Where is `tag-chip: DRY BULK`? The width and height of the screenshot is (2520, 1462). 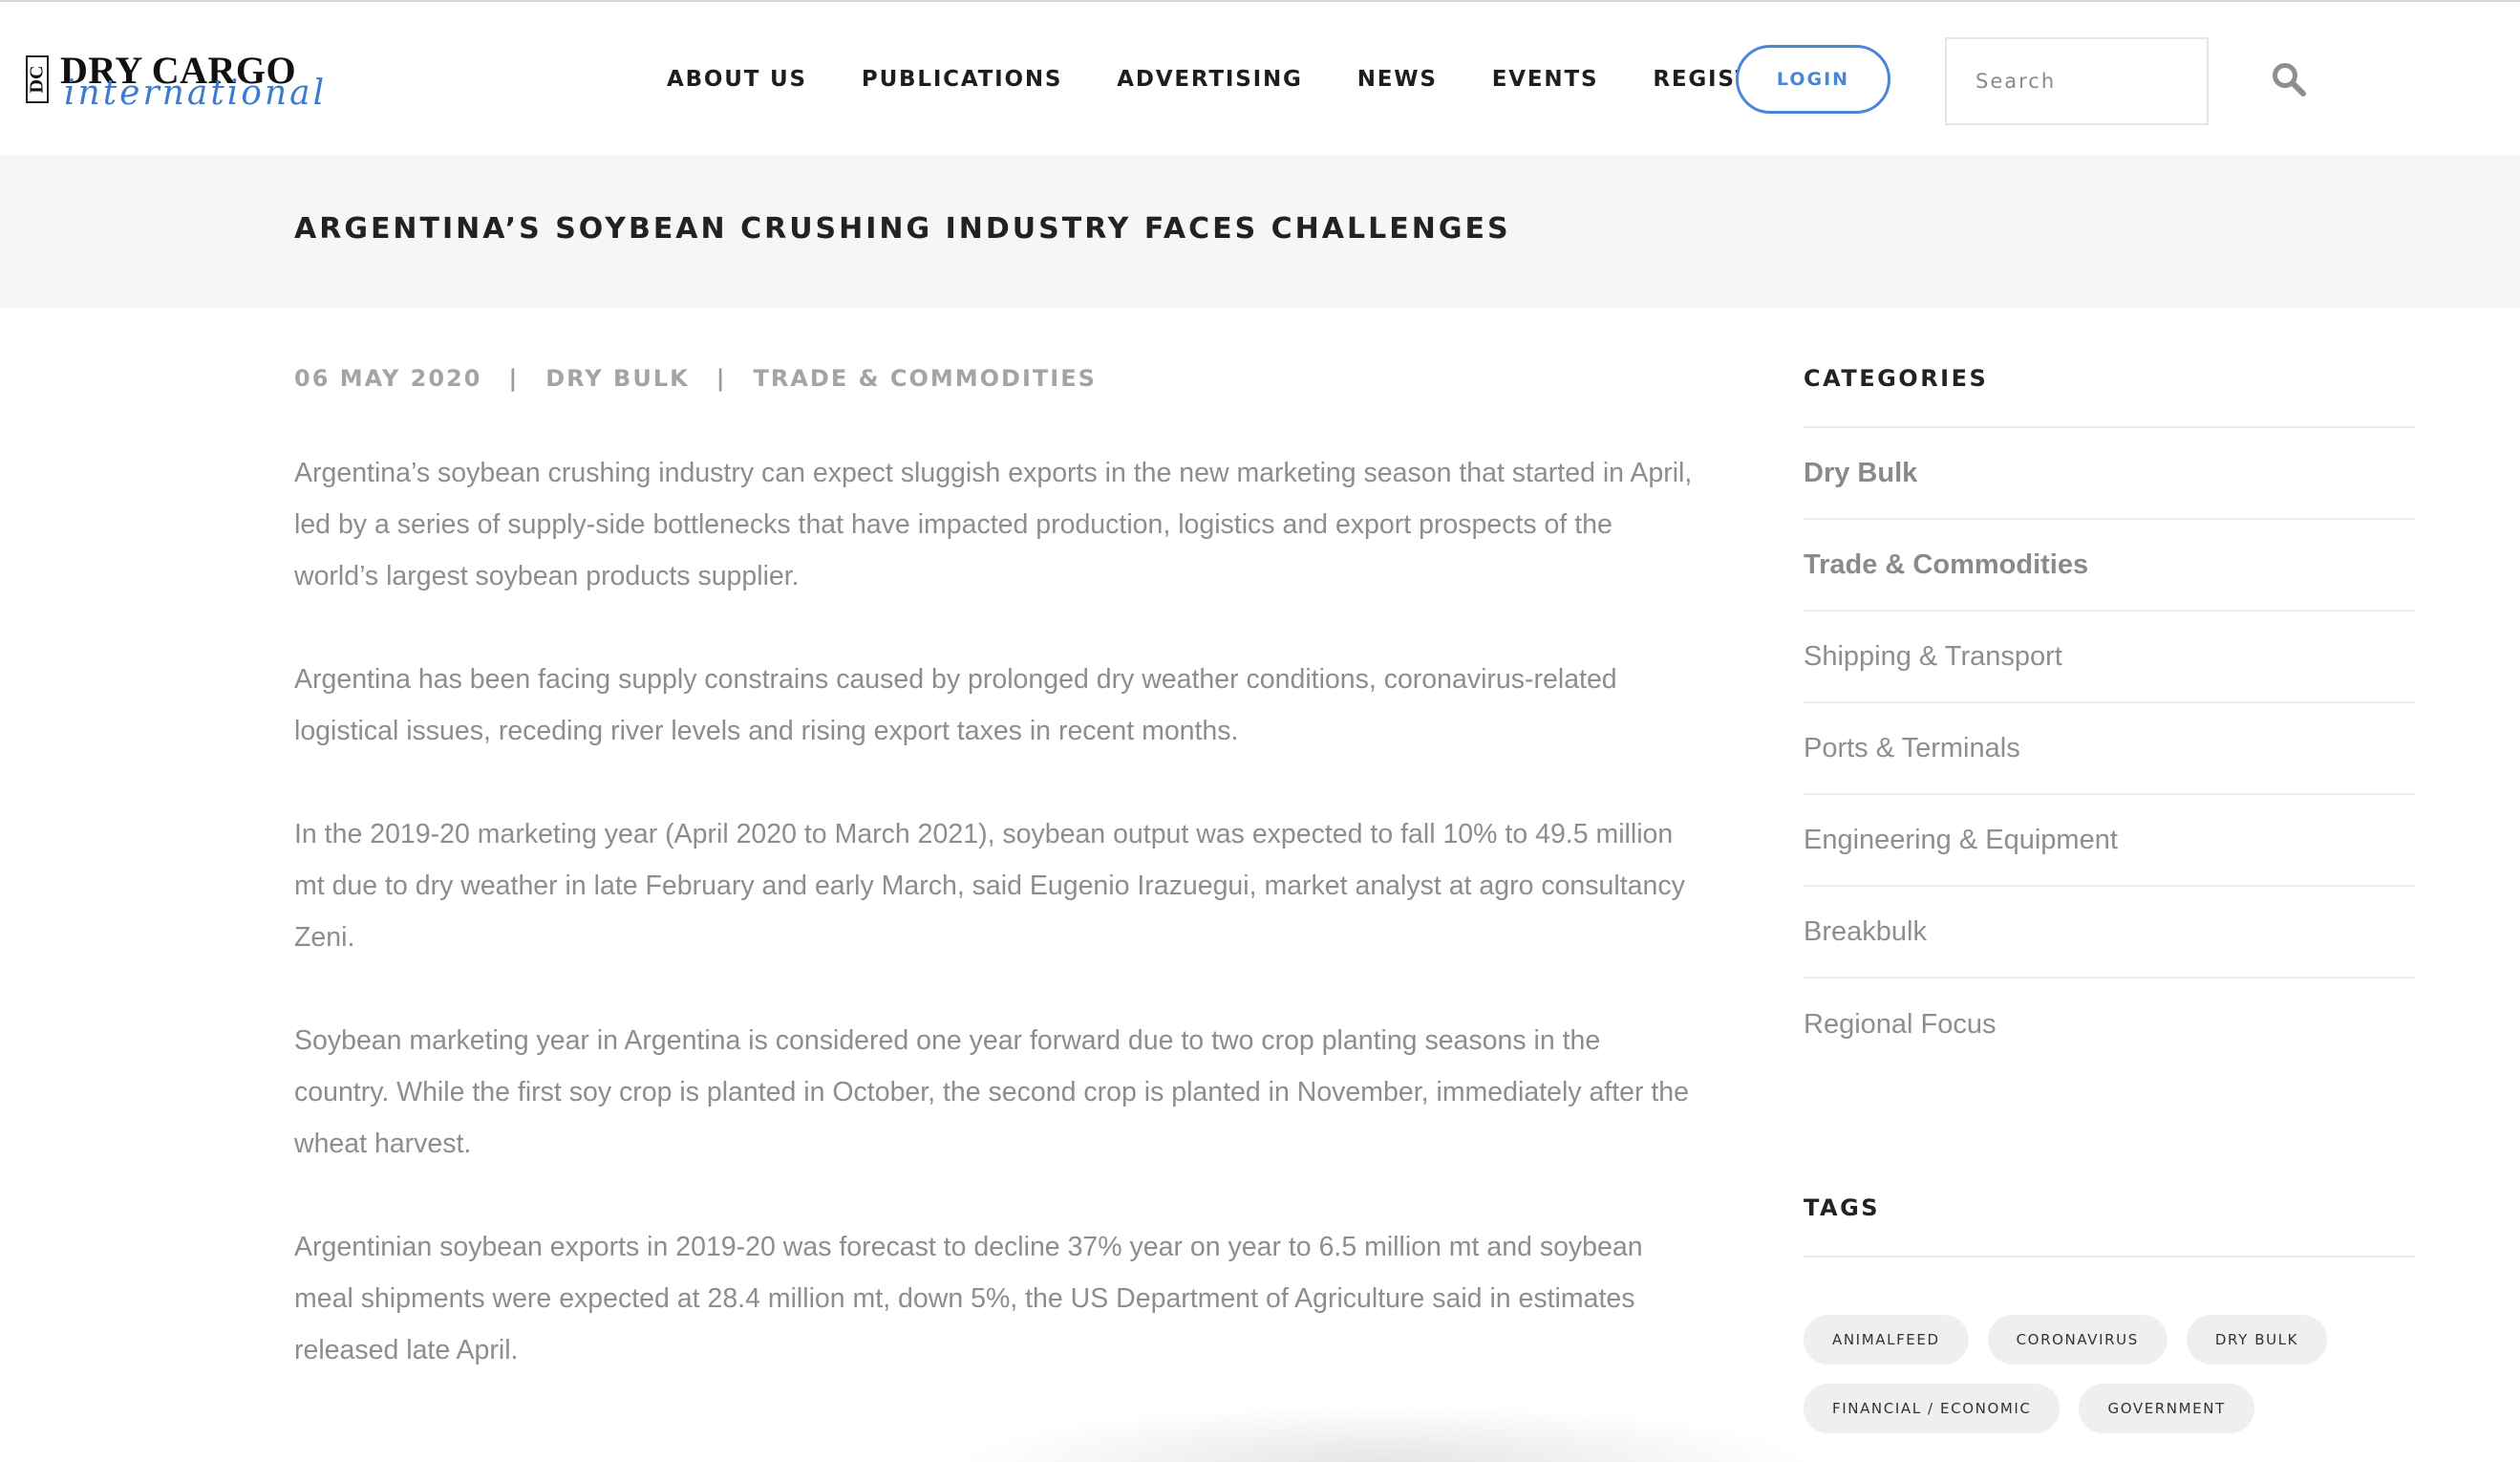
tag-chip: DRY BULK is located at coordinates (2257, 1340).